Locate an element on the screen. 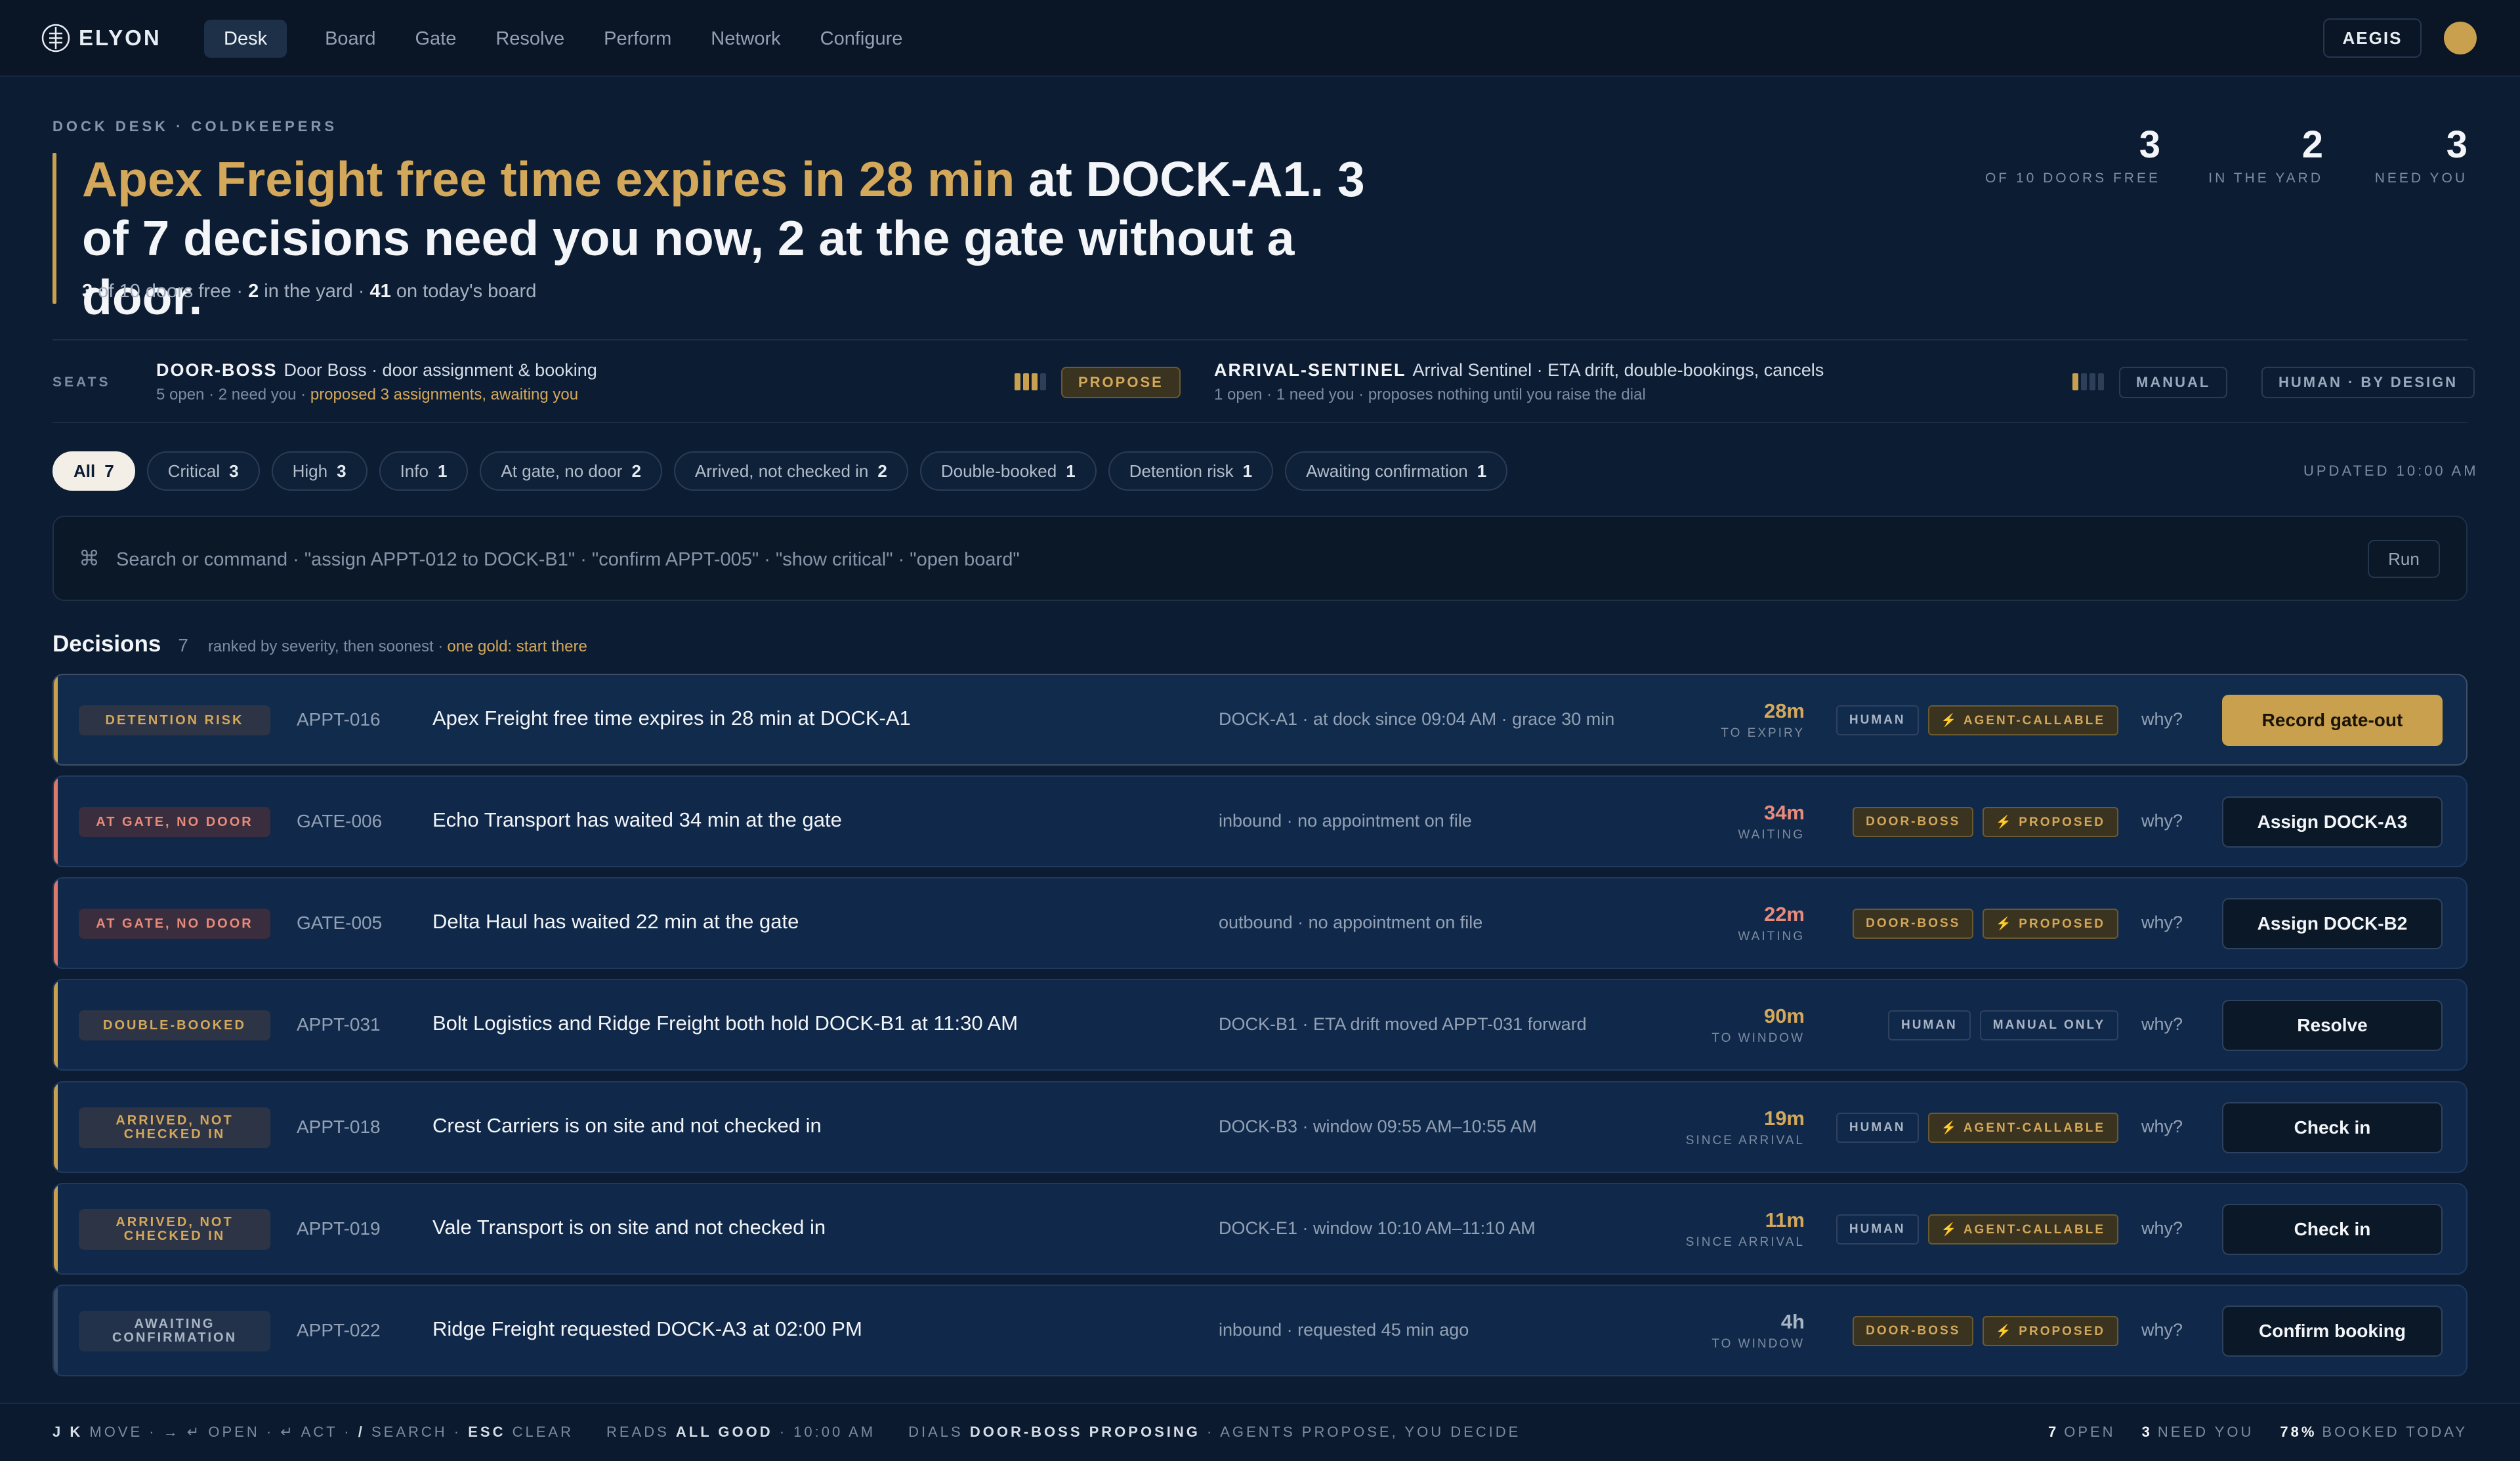 The width and height of the screenshot is (2520, 1461). seat-status-highlight: proposed 3 assignments, awaiting you is located at coordinates (444, 395).